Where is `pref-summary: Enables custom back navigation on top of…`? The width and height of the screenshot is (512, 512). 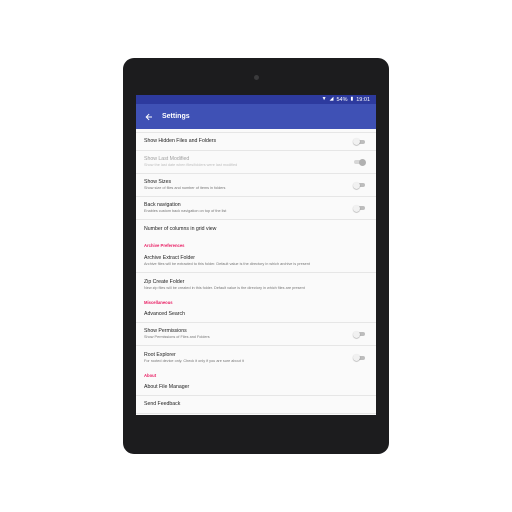
pref-summary: Enables custom back navigation on top of… is located at coordinates (185, 211).